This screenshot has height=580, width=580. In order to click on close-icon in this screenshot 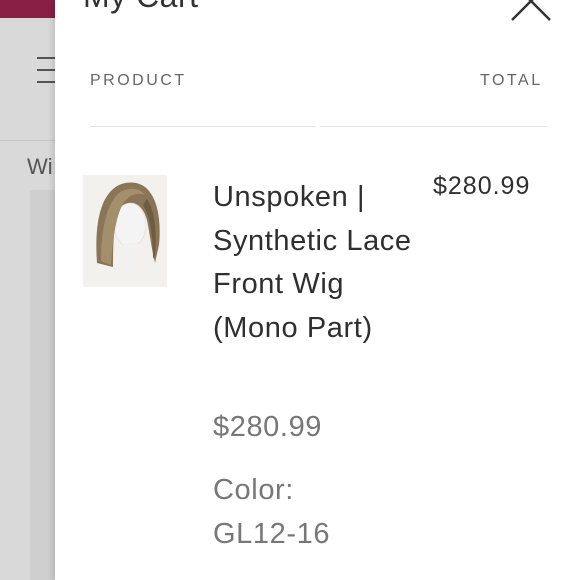, I will do `click(531, 10)`.